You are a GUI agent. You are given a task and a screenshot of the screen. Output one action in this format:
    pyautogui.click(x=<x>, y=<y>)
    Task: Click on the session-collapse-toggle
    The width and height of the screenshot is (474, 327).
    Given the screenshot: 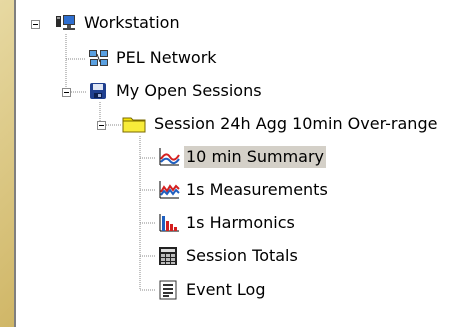 What is the action you would take?
    pyautogui.click(x=101, y=125)
    